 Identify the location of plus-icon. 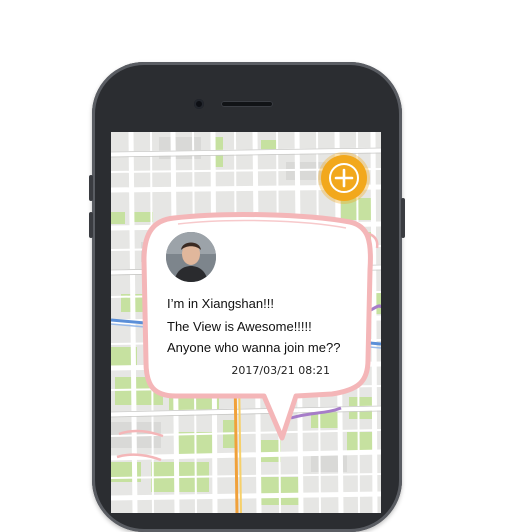
(344, 178).